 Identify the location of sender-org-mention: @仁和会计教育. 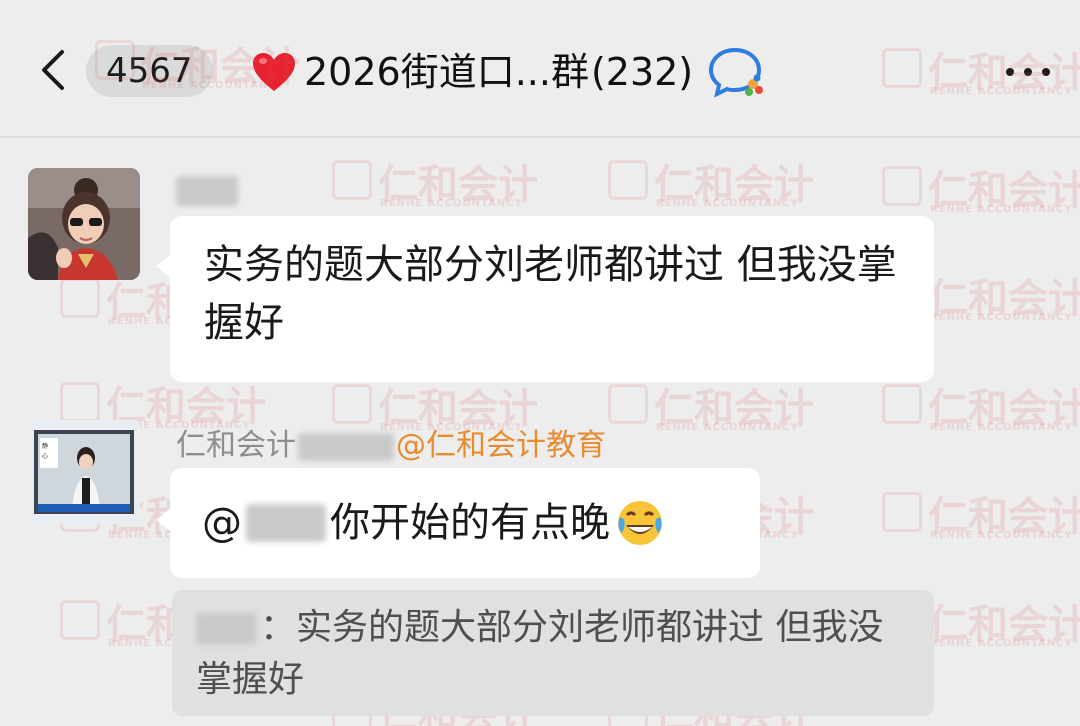
(501, 445).